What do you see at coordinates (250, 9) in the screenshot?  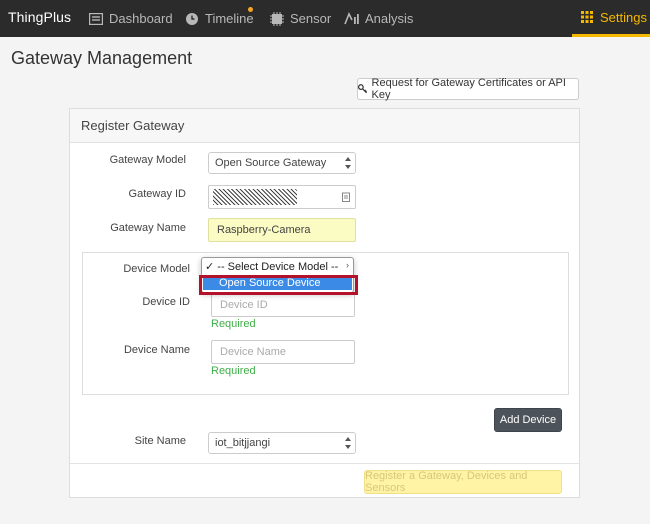 I see `notification-dot` at bounding box center [250, 9].